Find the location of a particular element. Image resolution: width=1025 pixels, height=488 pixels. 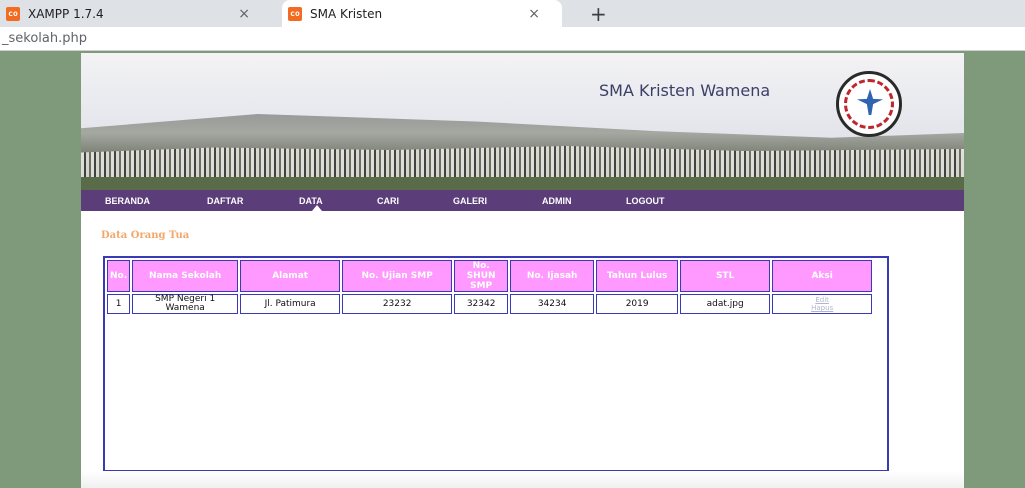

cell-tahun-lulus: 2019 is located at coordinates (637, 304).